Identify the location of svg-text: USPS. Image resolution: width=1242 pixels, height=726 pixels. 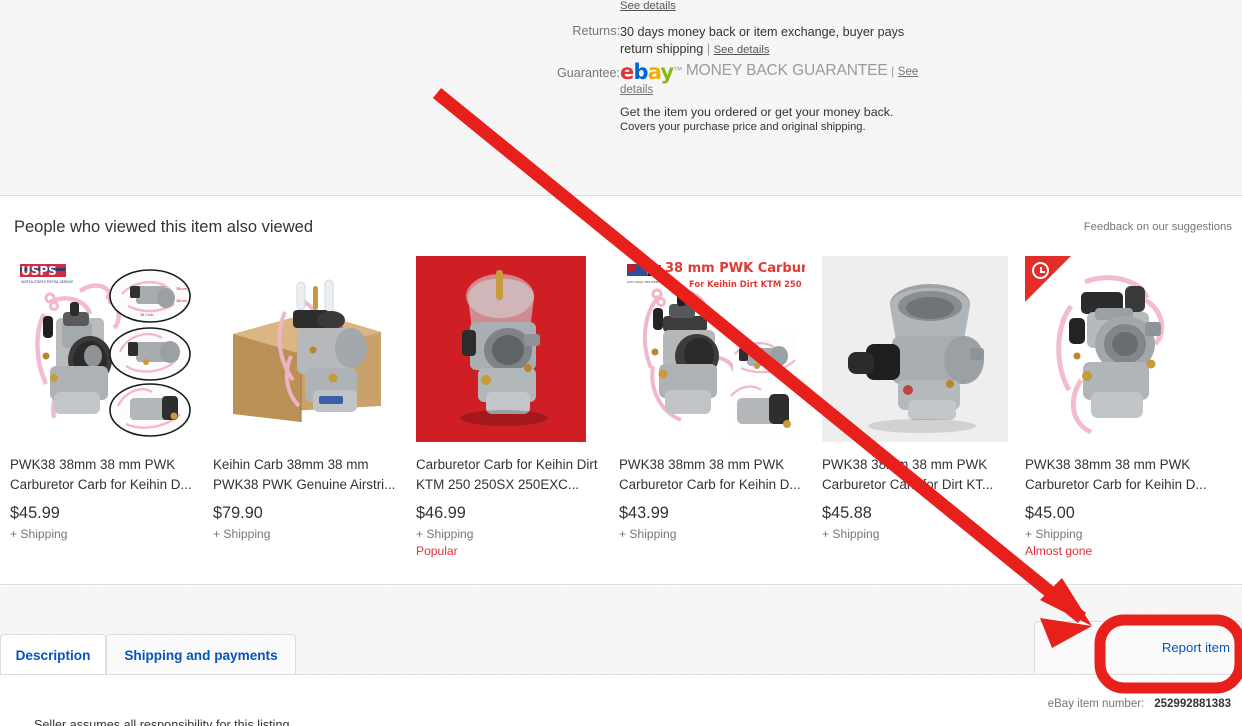
(39, 271).